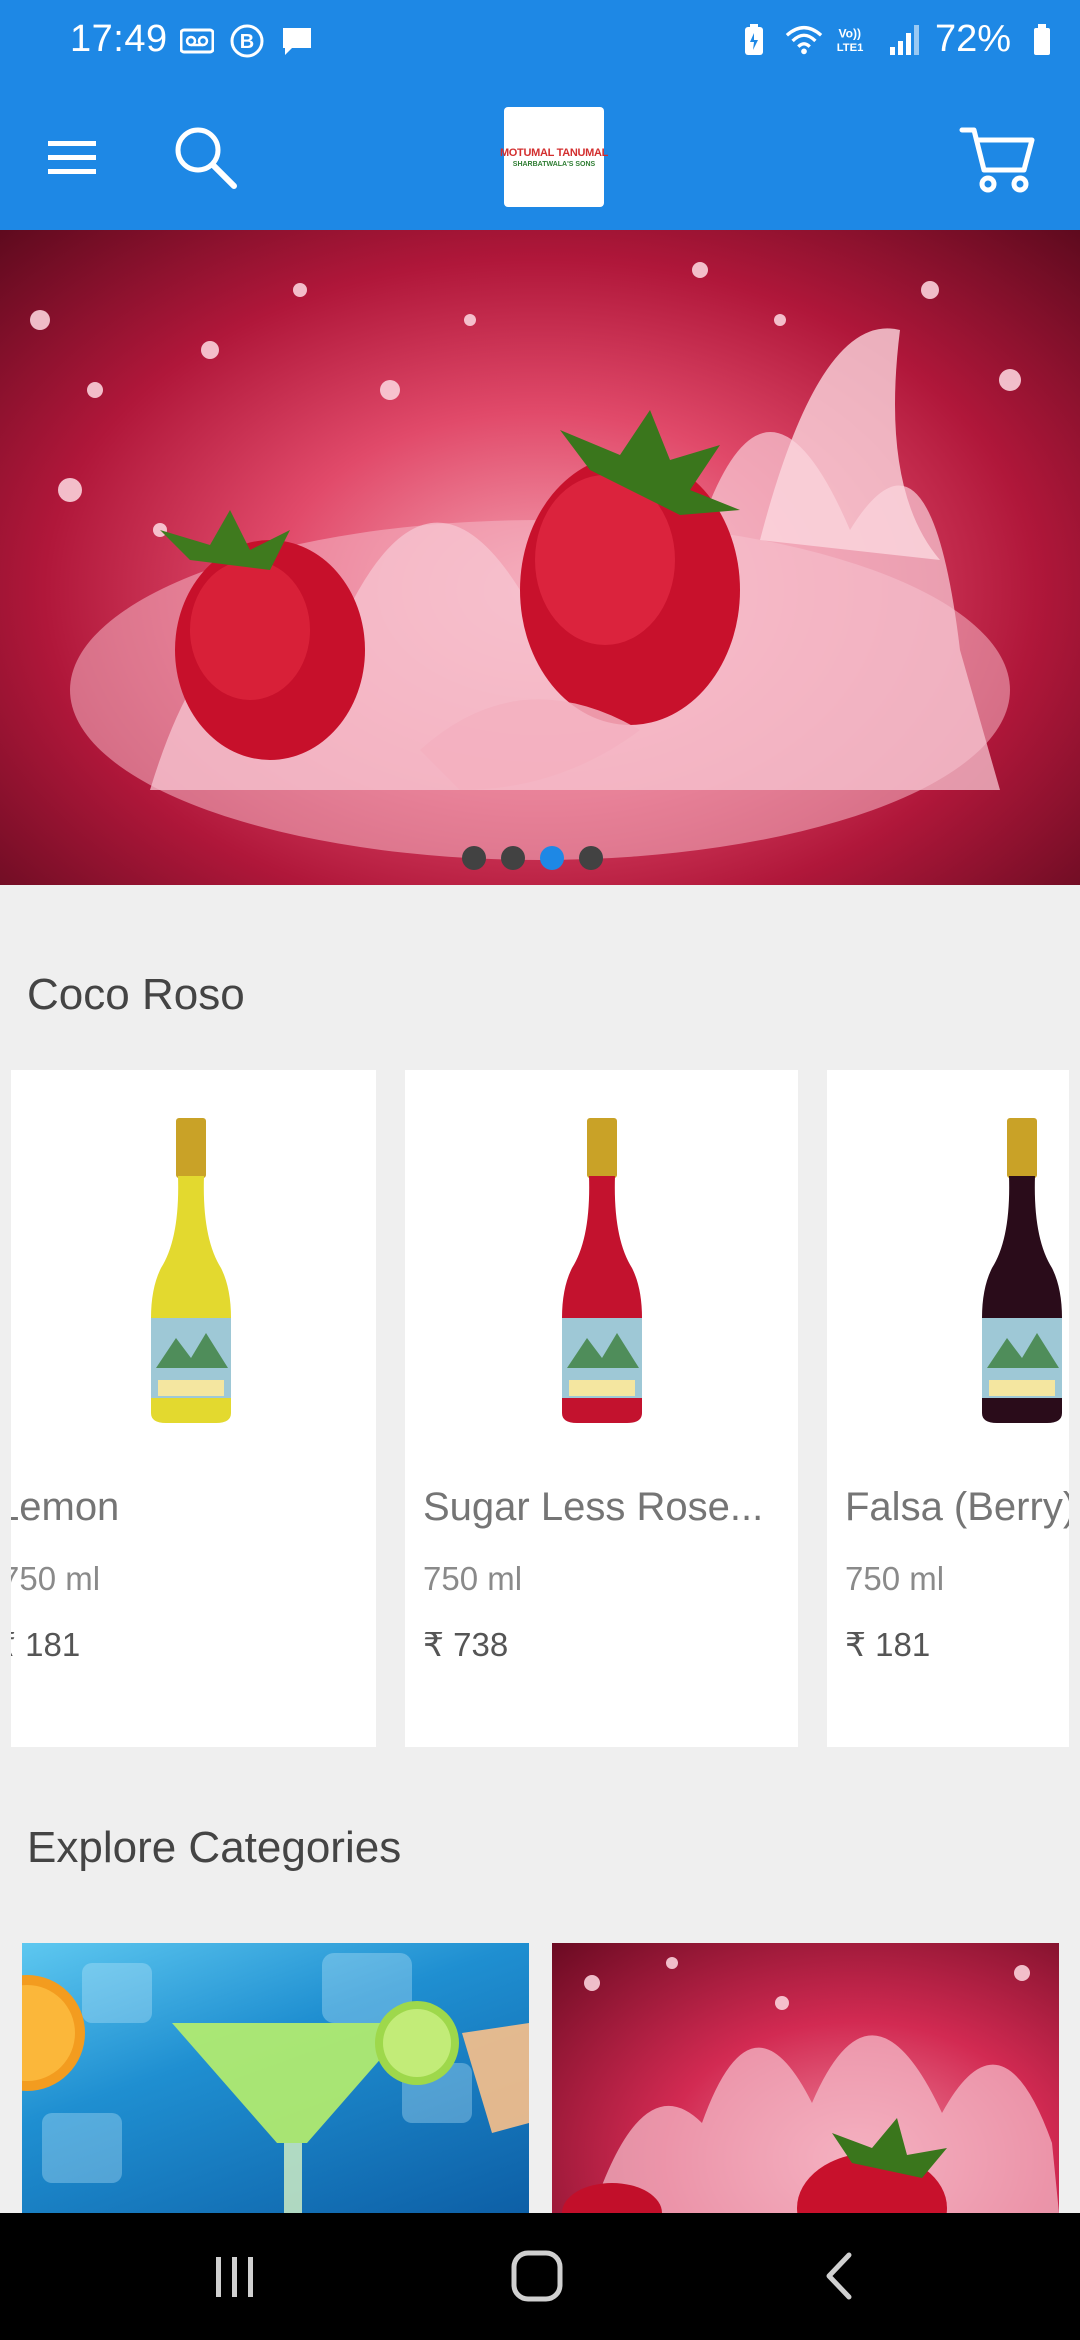  Describe the element at coordinates (537, 2276) in the screenshot. I see `home-icon` at that location.